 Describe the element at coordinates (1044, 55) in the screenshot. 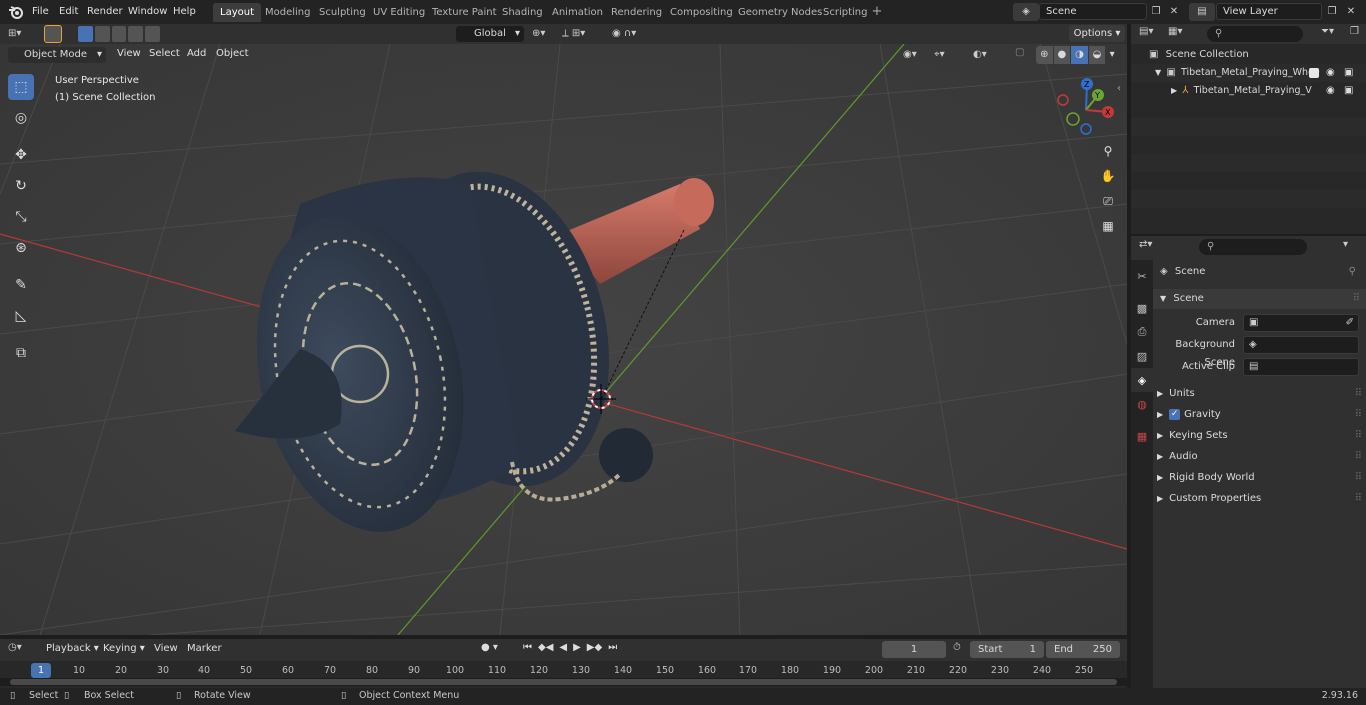

I see `wireframe-shading-icon: ⊕` at that location.